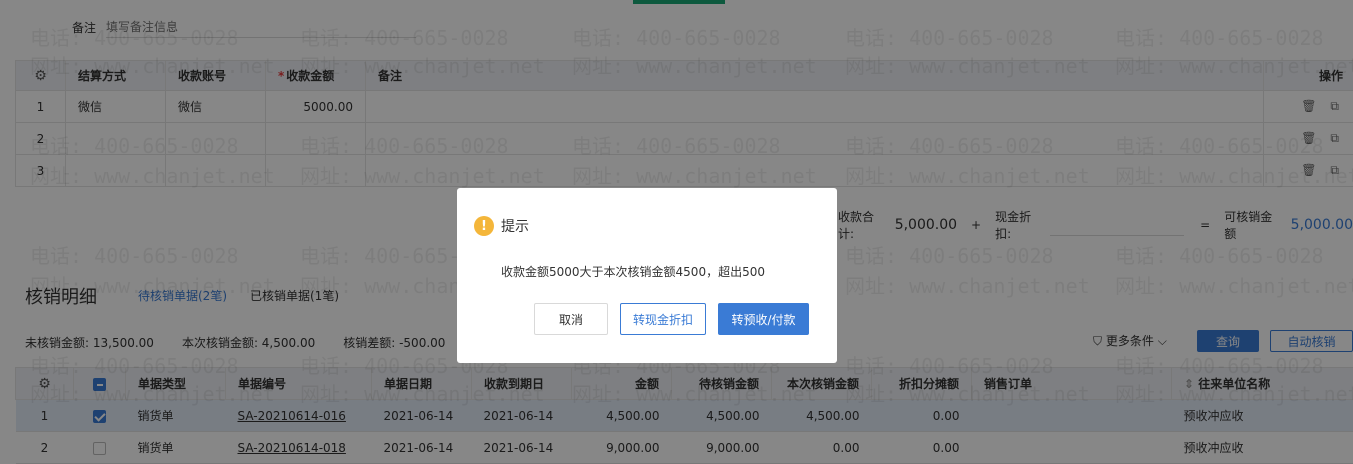 The width and height of the screenshot is (1353, 464). I want to click on to-cash-discount-button: 转现金折扣, so click(663, 319).